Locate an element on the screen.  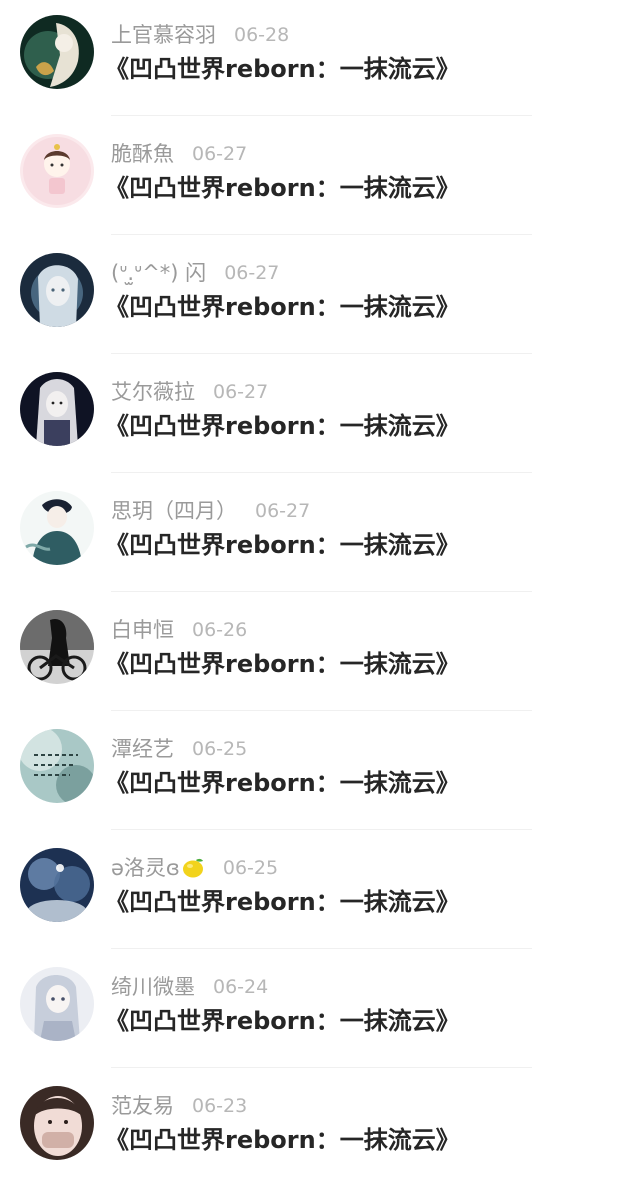
comment-meta: 上官慕容羽 06-28 is located at coordinates (200, 35).